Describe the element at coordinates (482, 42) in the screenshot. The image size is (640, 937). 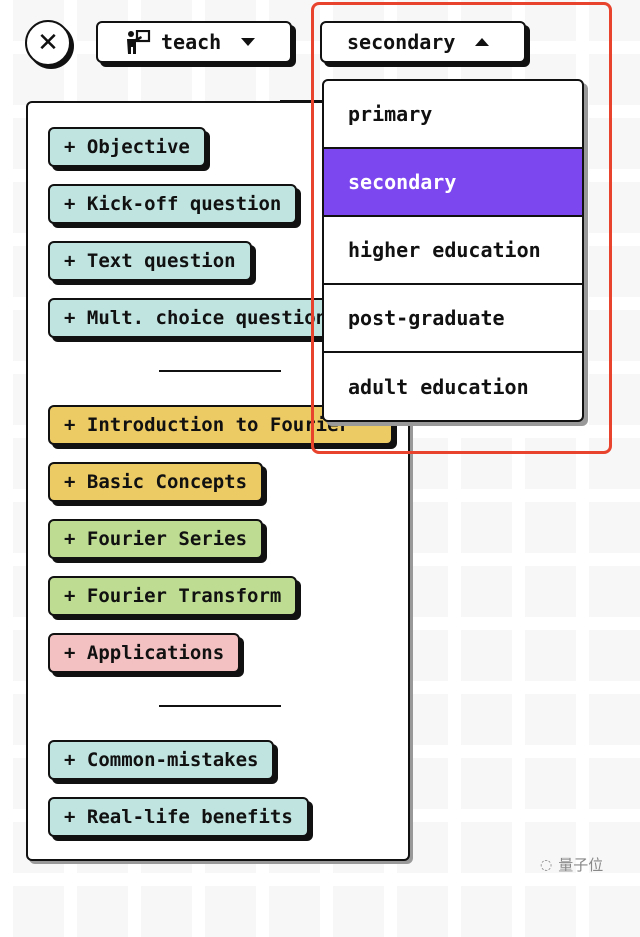
I see `caret-up-icon` at that location.